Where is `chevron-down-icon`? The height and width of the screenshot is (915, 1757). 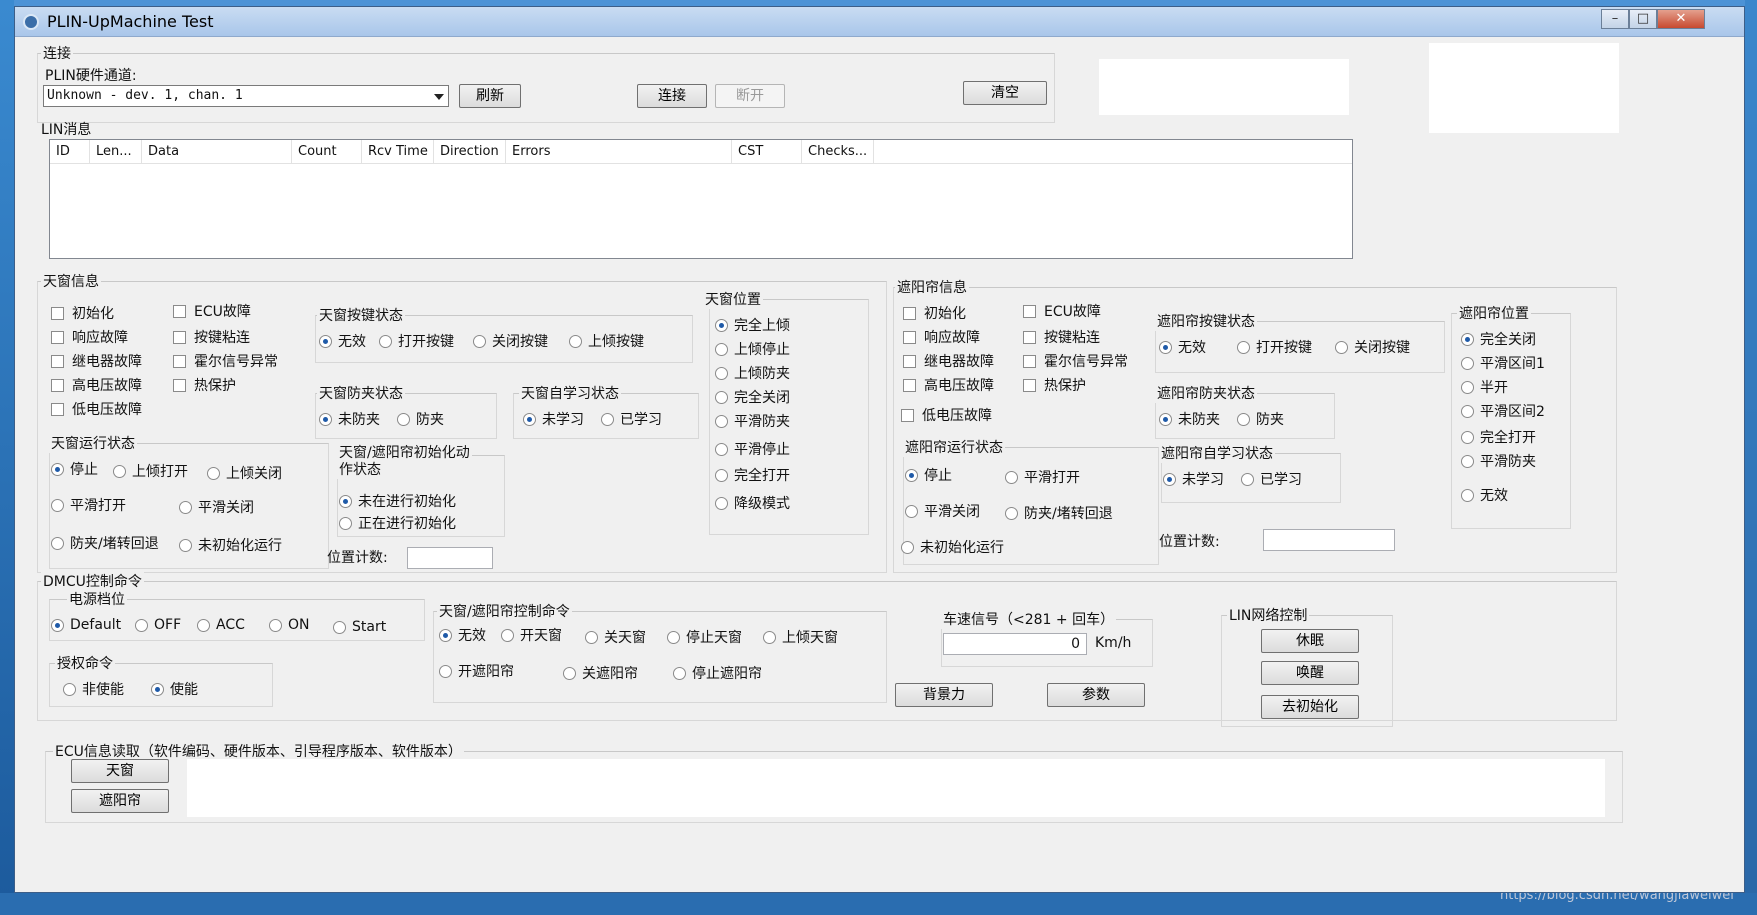 chevron-down-icon is located at coordinates (439, 97).